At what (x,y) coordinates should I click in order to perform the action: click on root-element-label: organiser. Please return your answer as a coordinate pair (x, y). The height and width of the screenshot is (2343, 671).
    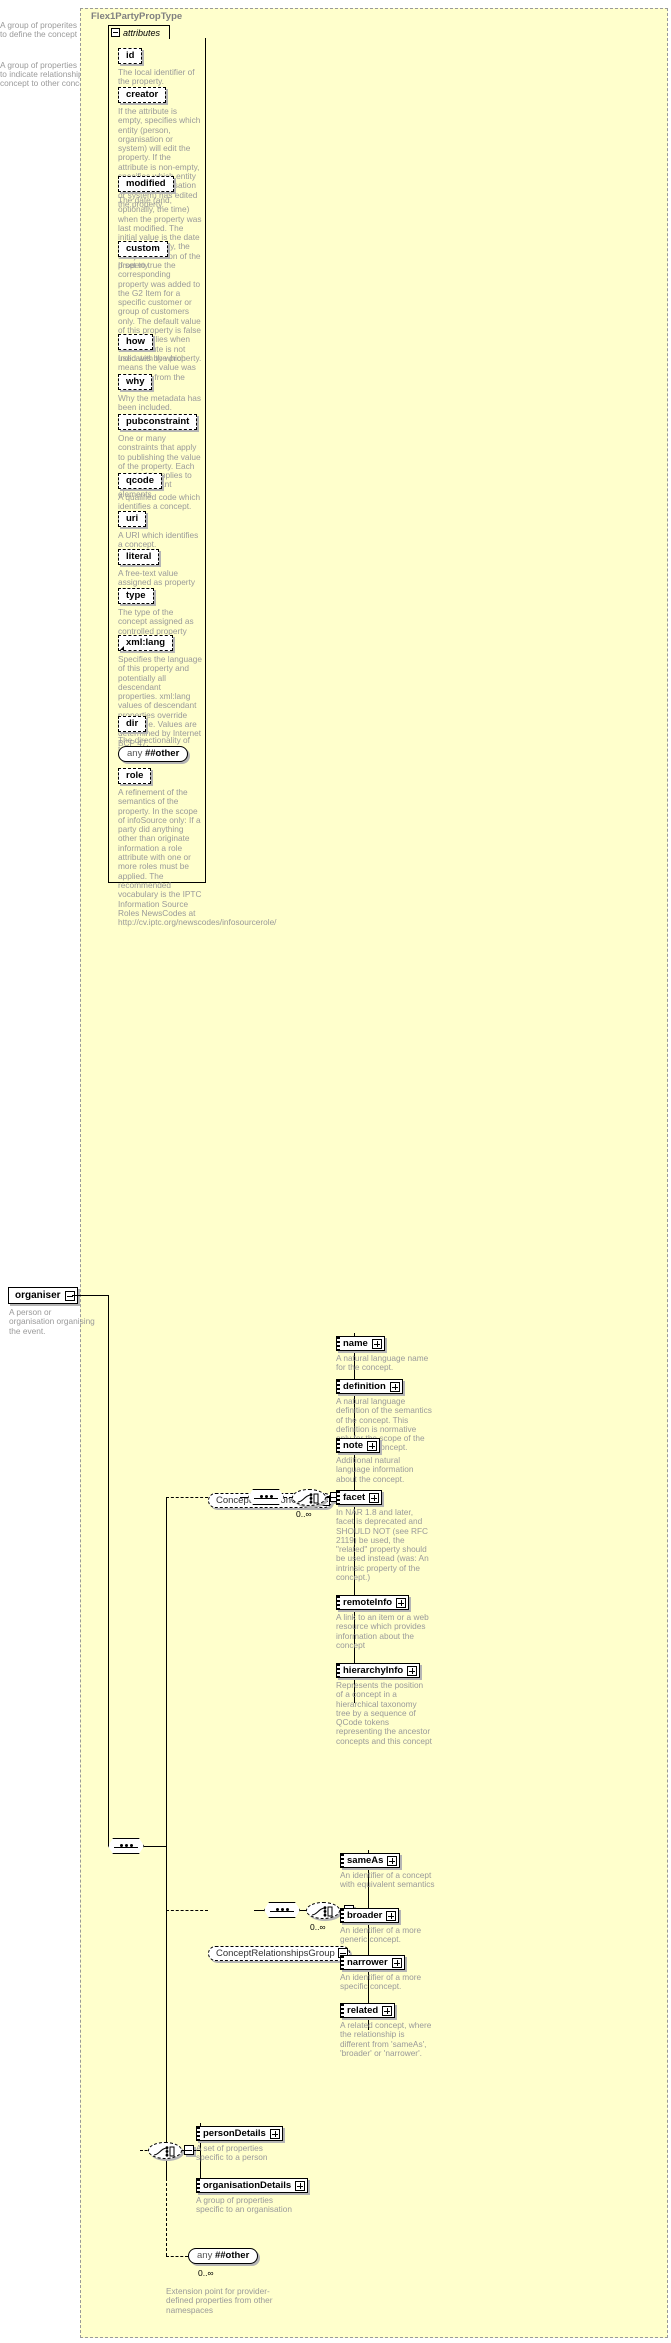
    Looking at the image, I should click on (38, 1295).